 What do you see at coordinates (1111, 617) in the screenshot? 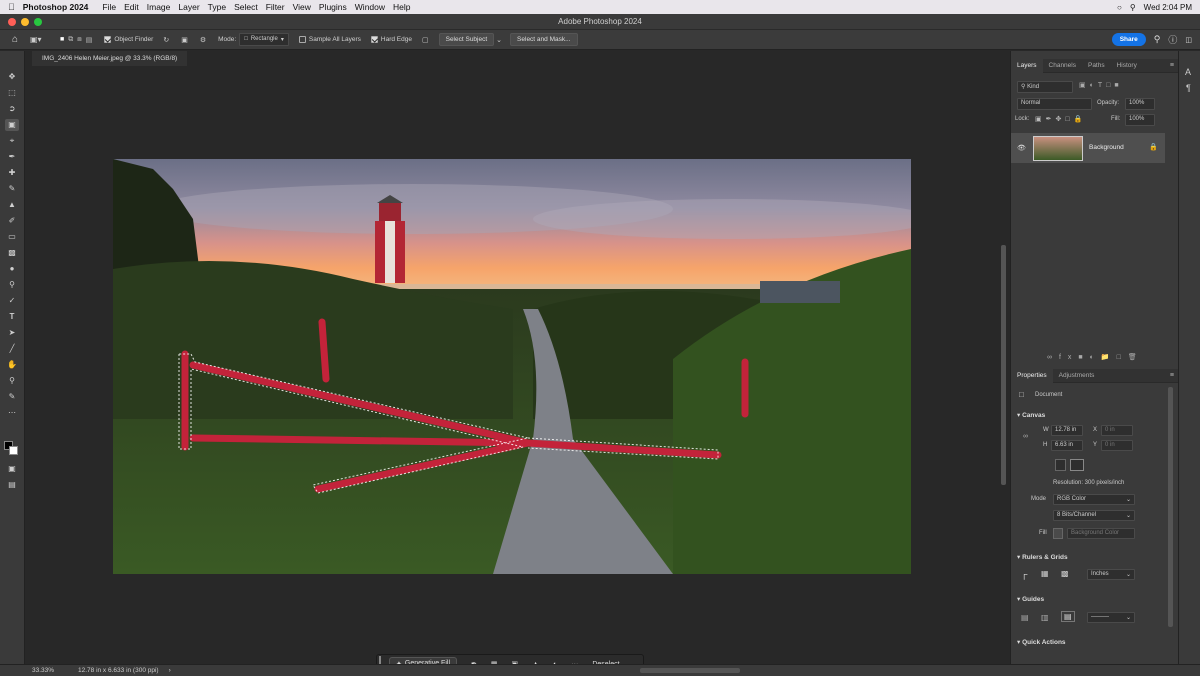
I see `guide-style-dropdown: ——— ⌄` at bounding box center [1111, 617].